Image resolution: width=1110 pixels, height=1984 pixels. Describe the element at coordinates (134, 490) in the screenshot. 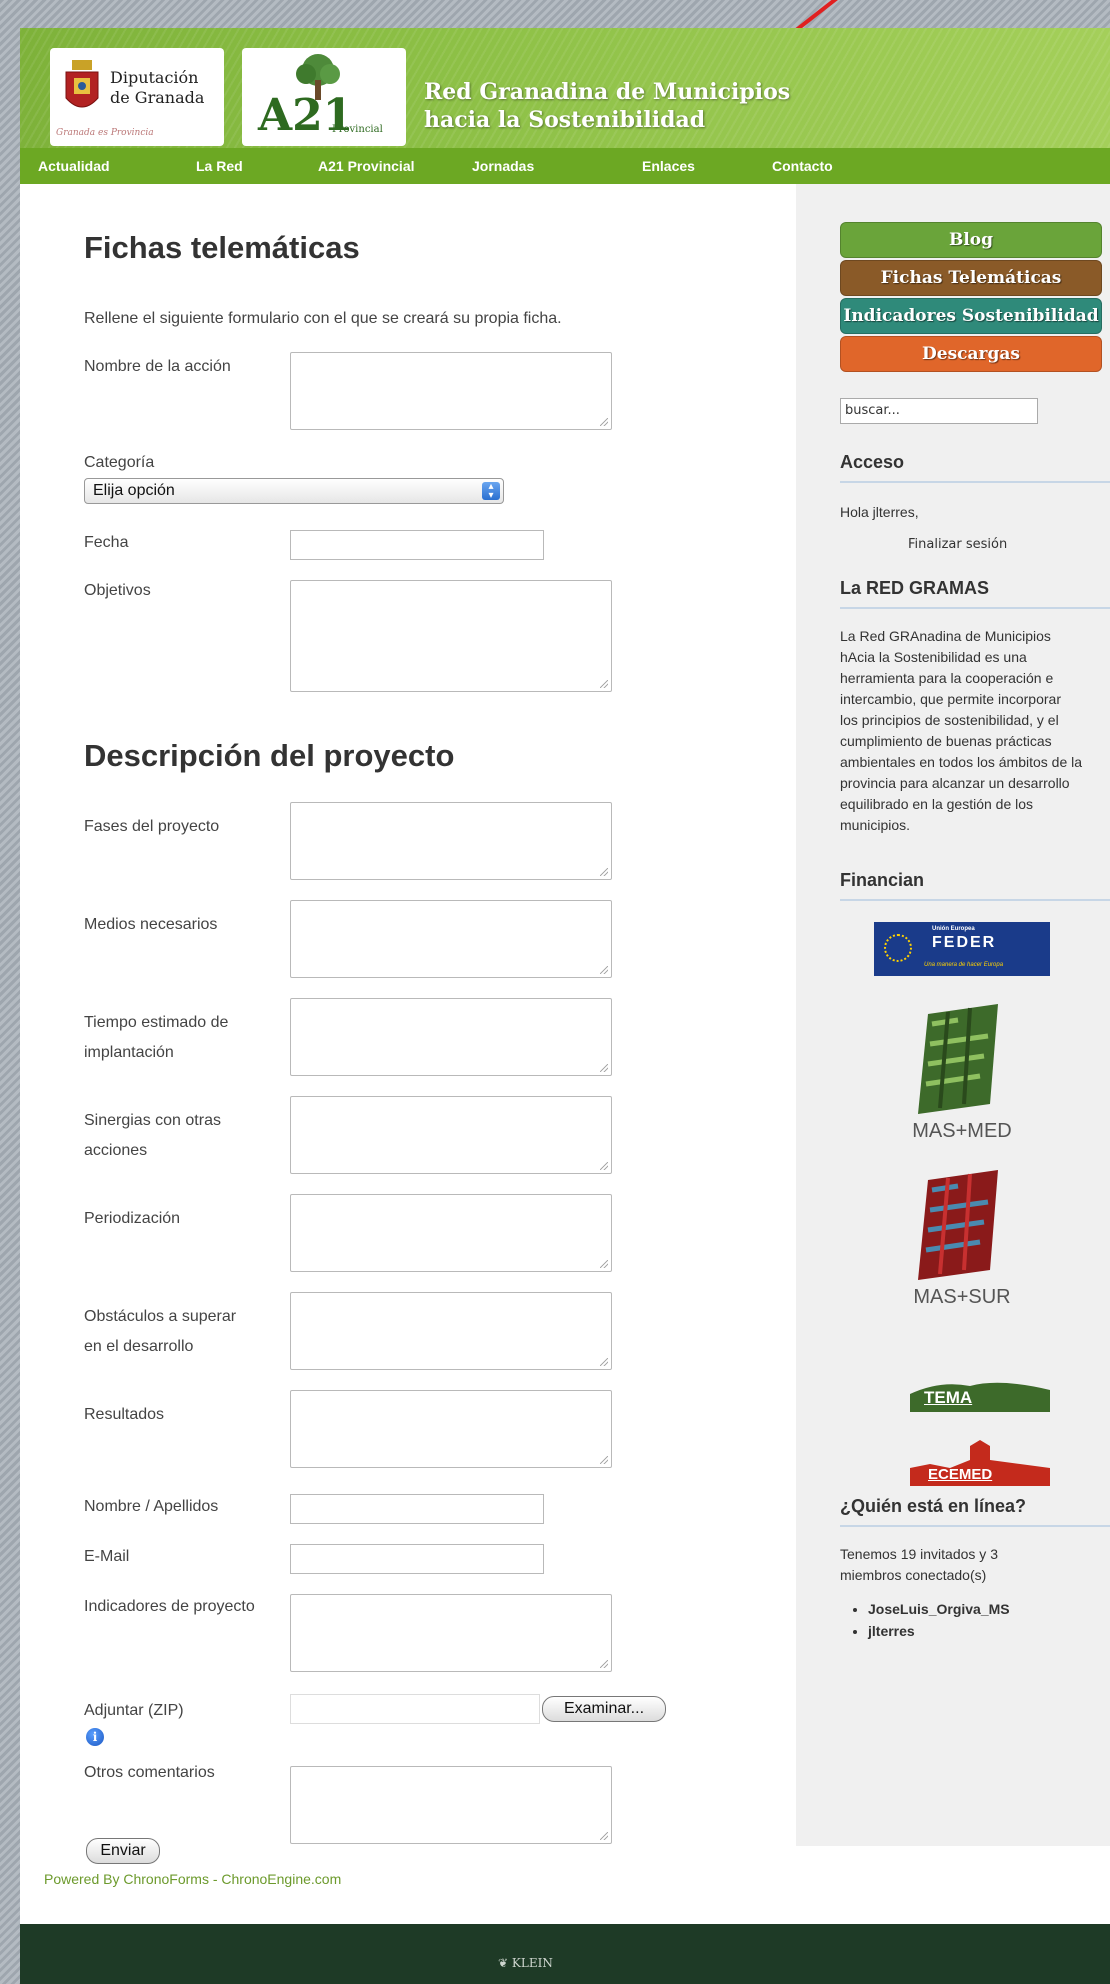

I see `categoria-selected: Elija opción` at that location.